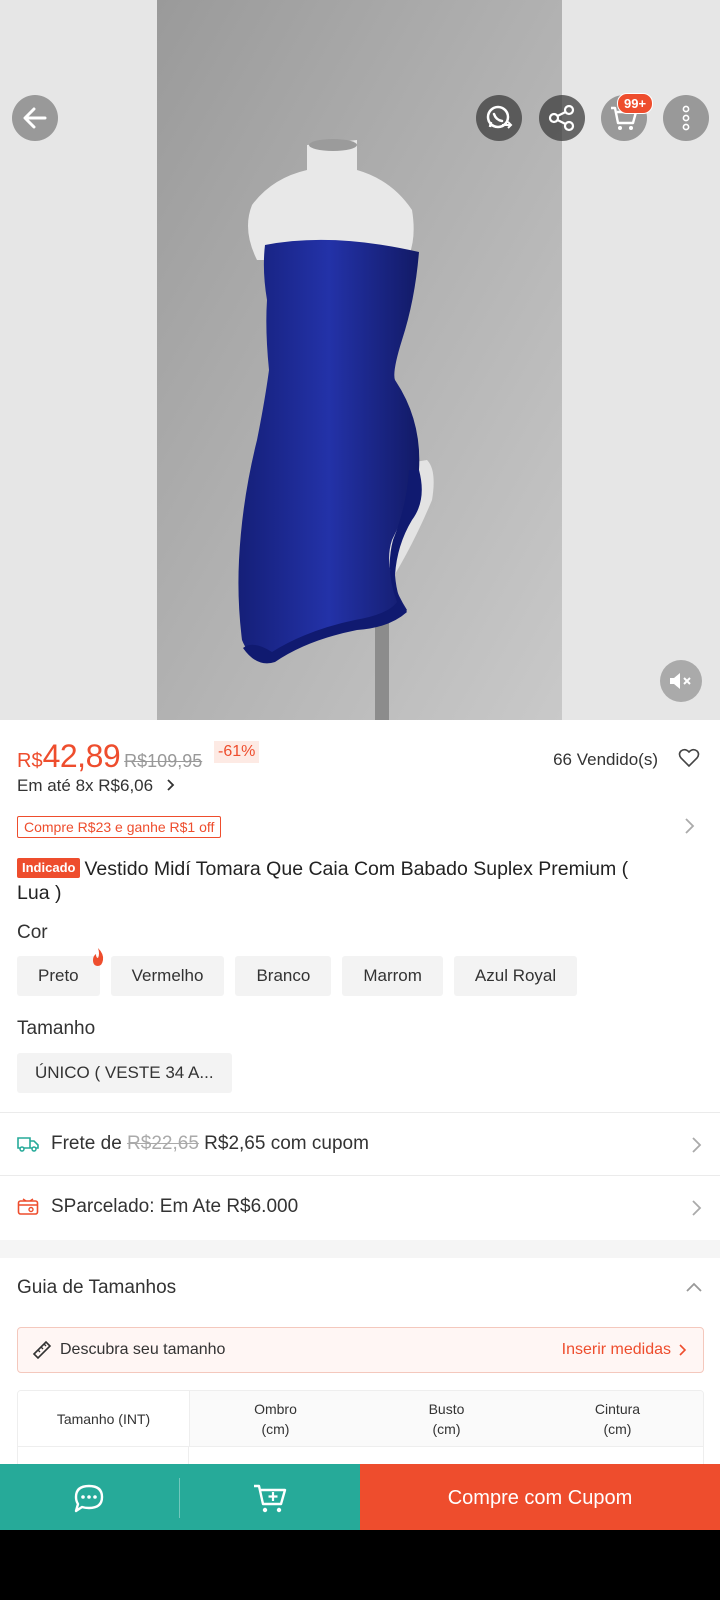 This screenshot has width=720, height=1600. Describe the element at coordinates (175, 1206) in the screenshot. I see `installment-plan-text: SParcelado: Em Ate R$6.000` at that location.